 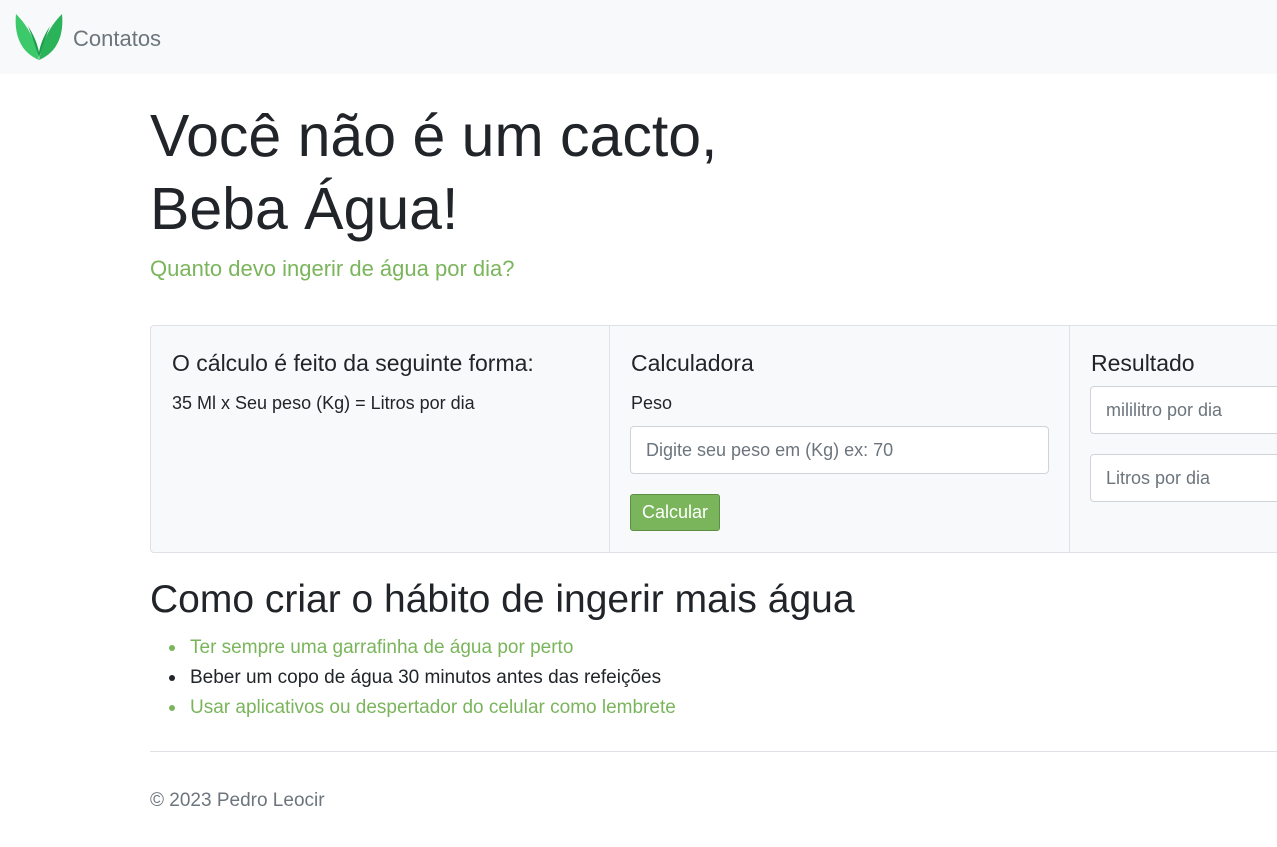 I want to click on footer-copyright: © 2023 Pedro Leocir, so click(x=237, y=800).